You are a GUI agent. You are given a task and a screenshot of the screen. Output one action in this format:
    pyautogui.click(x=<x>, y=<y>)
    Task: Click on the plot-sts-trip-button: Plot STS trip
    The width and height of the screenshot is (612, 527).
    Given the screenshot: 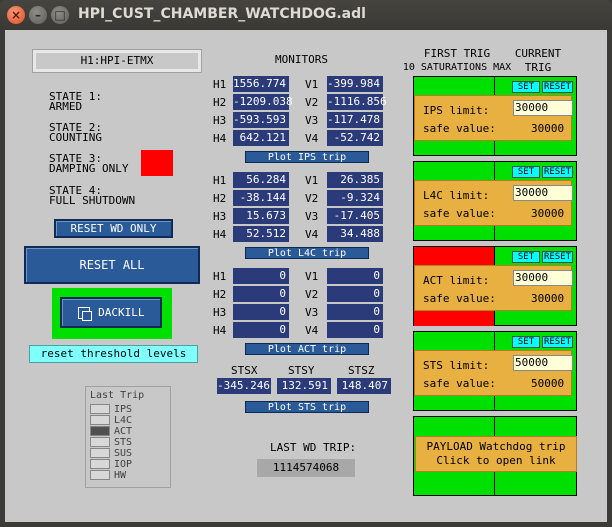 What is the action you would take?
    pyautogui.click(x=307, y=407)
    